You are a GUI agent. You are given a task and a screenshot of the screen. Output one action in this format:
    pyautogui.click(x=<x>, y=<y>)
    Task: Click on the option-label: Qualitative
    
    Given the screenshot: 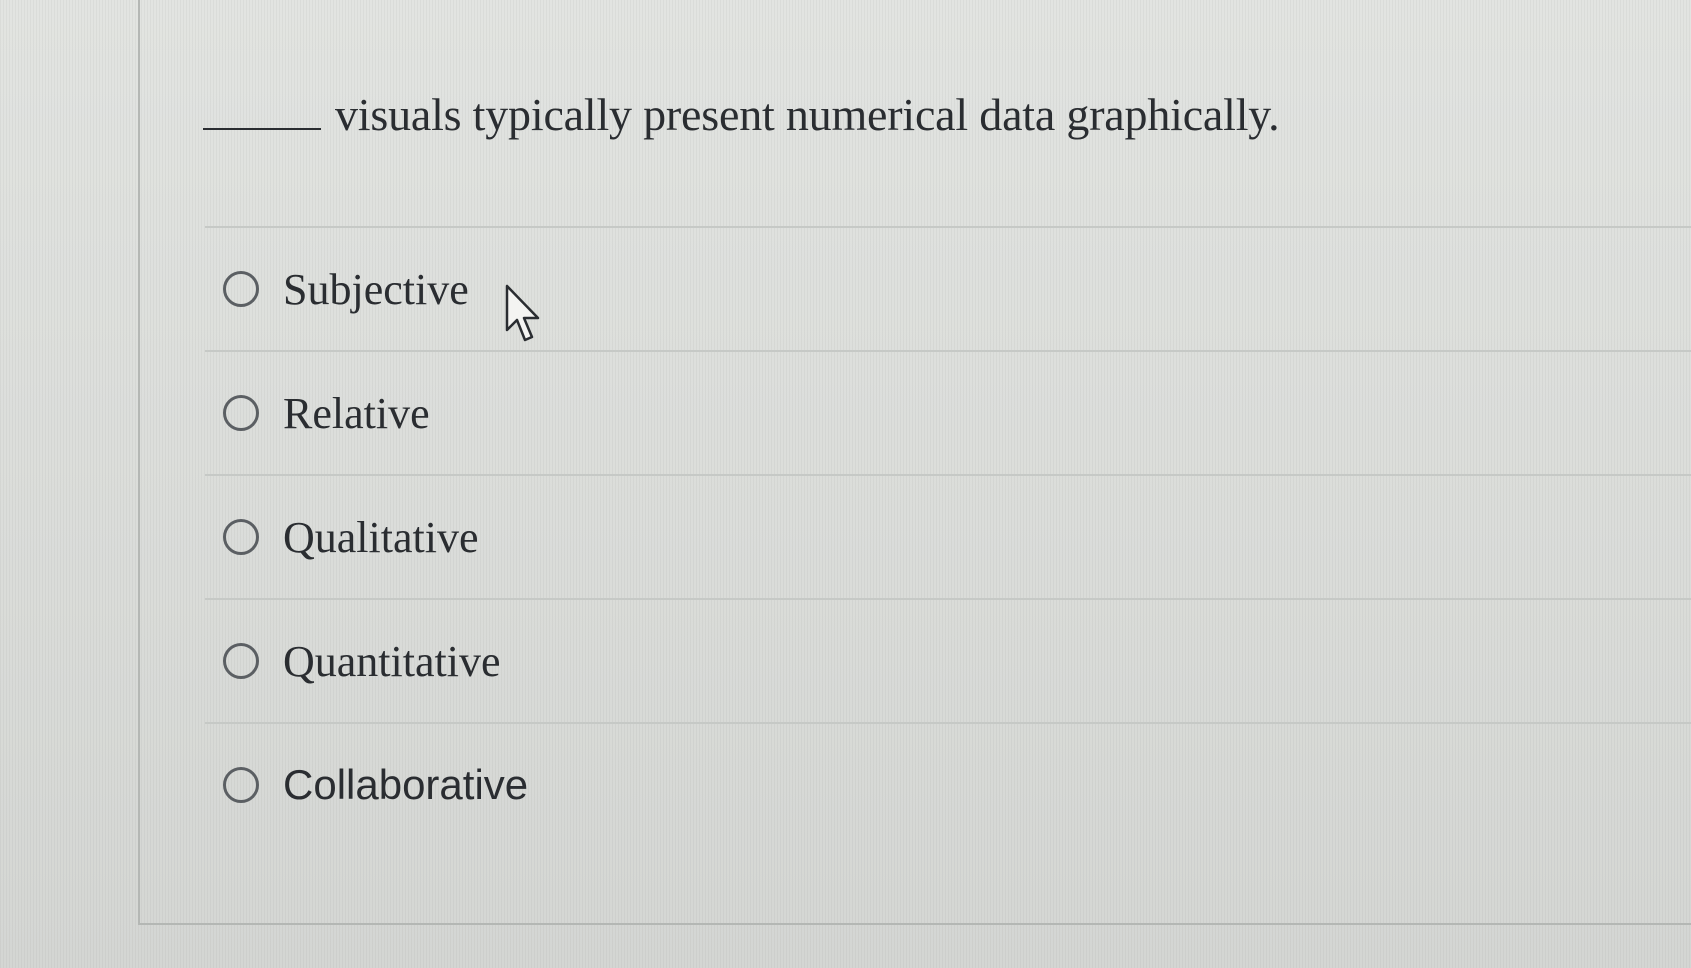 What is the action you would take?
    pyautogui.click(x=381, y=537)
    